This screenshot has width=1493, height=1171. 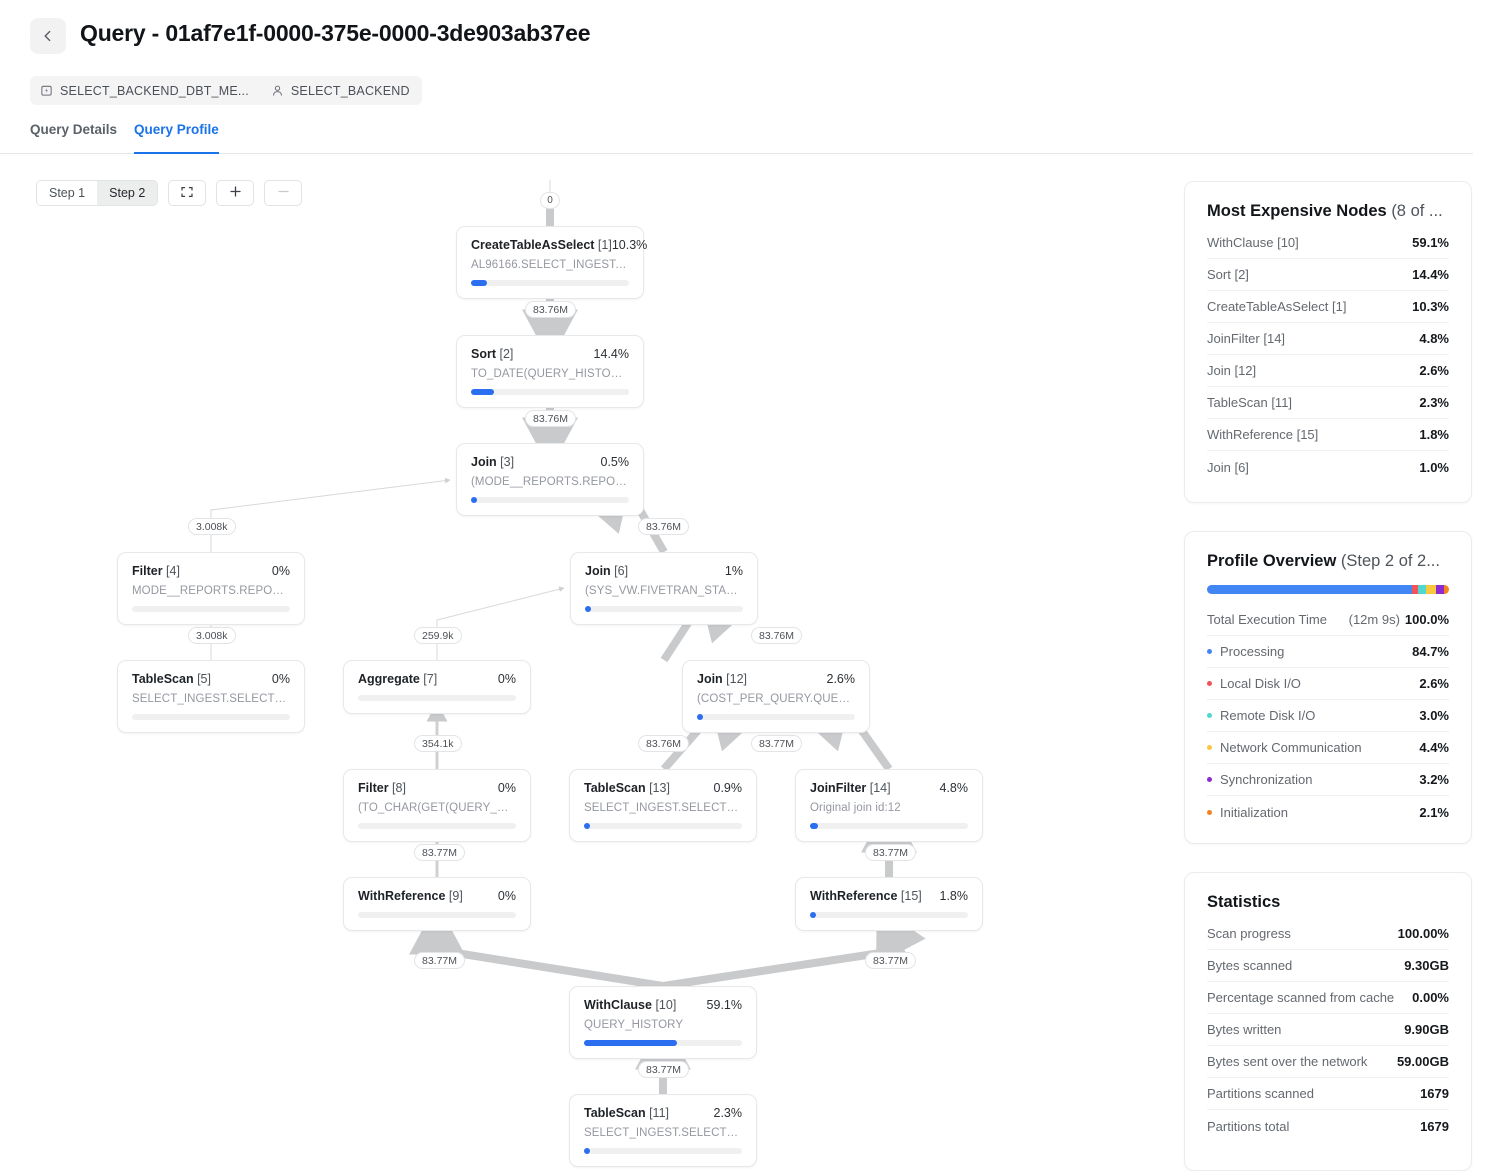 I want to click on profile-overview-row-value: 84.7%, so click(x=1430, y=651).